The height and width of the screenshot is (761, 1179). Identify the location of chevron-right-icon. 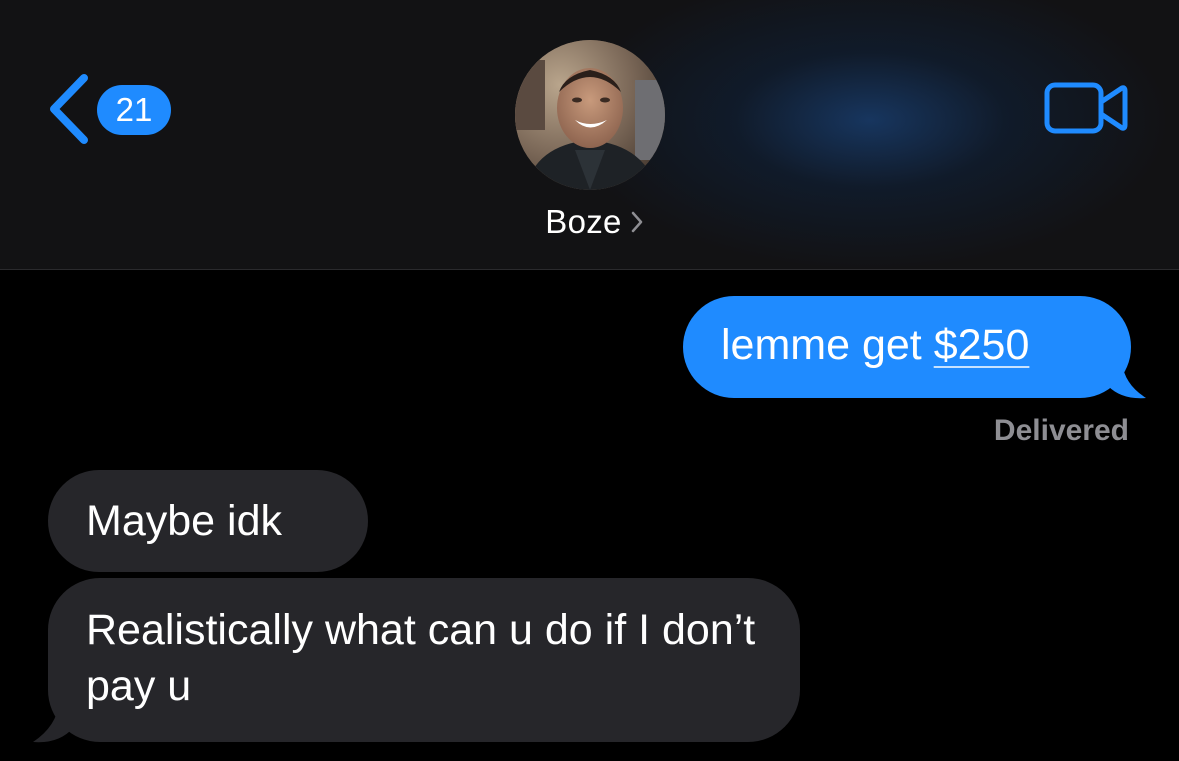
(636, 222).